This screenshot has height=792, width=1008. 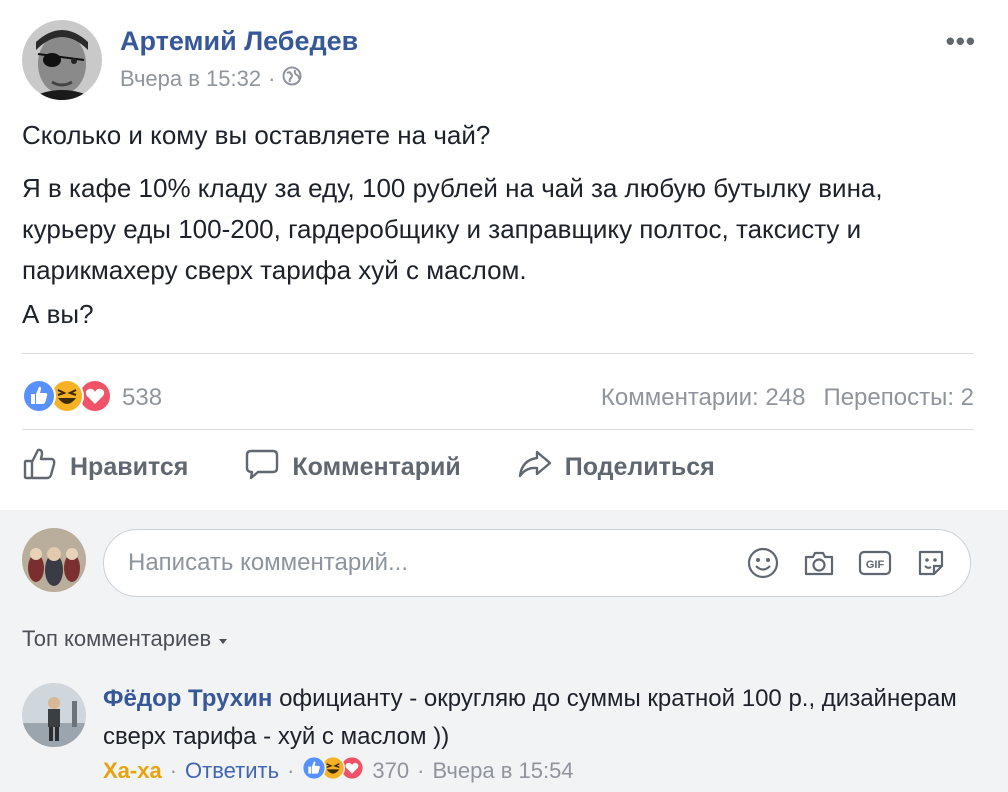 What do you see at coordinates (391, 770) in the screenshot?
I see `comment-reactions-count: 370` at bounding box center [391, 770].